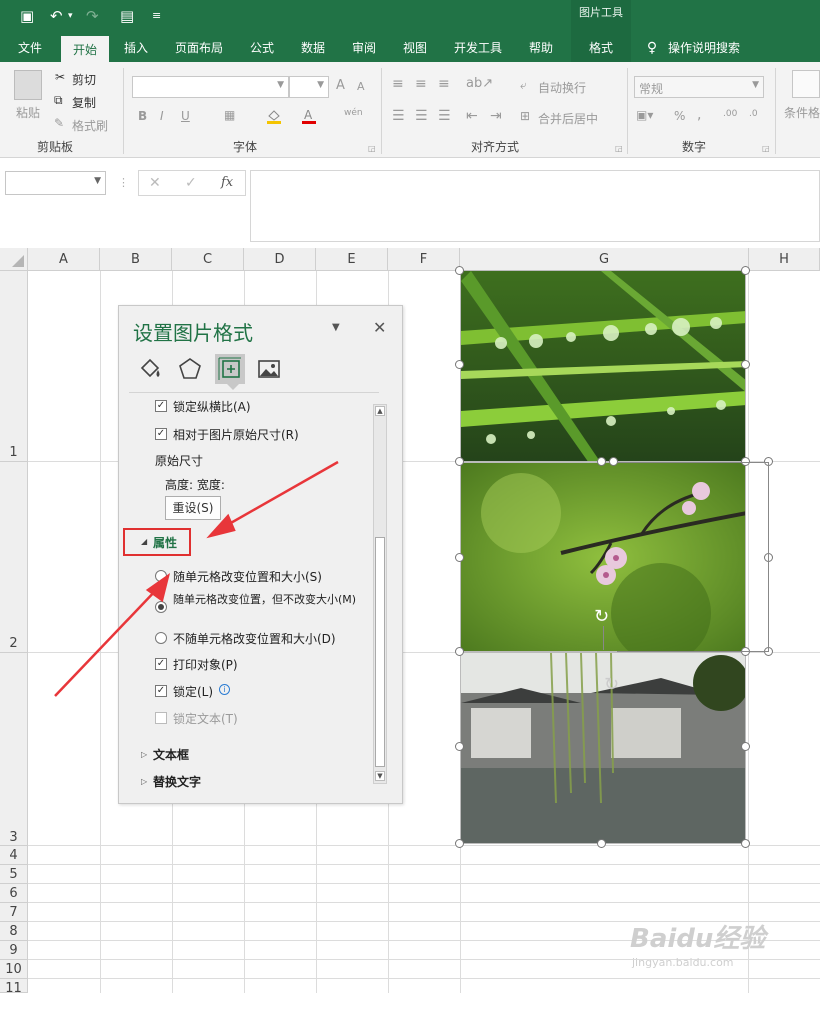 The height and width of the screenshot is (1023, 820). What do you see at coordinates (196, 578) in the screenshot?
I see `annotation-arrows` at bounding box center [196, 578].